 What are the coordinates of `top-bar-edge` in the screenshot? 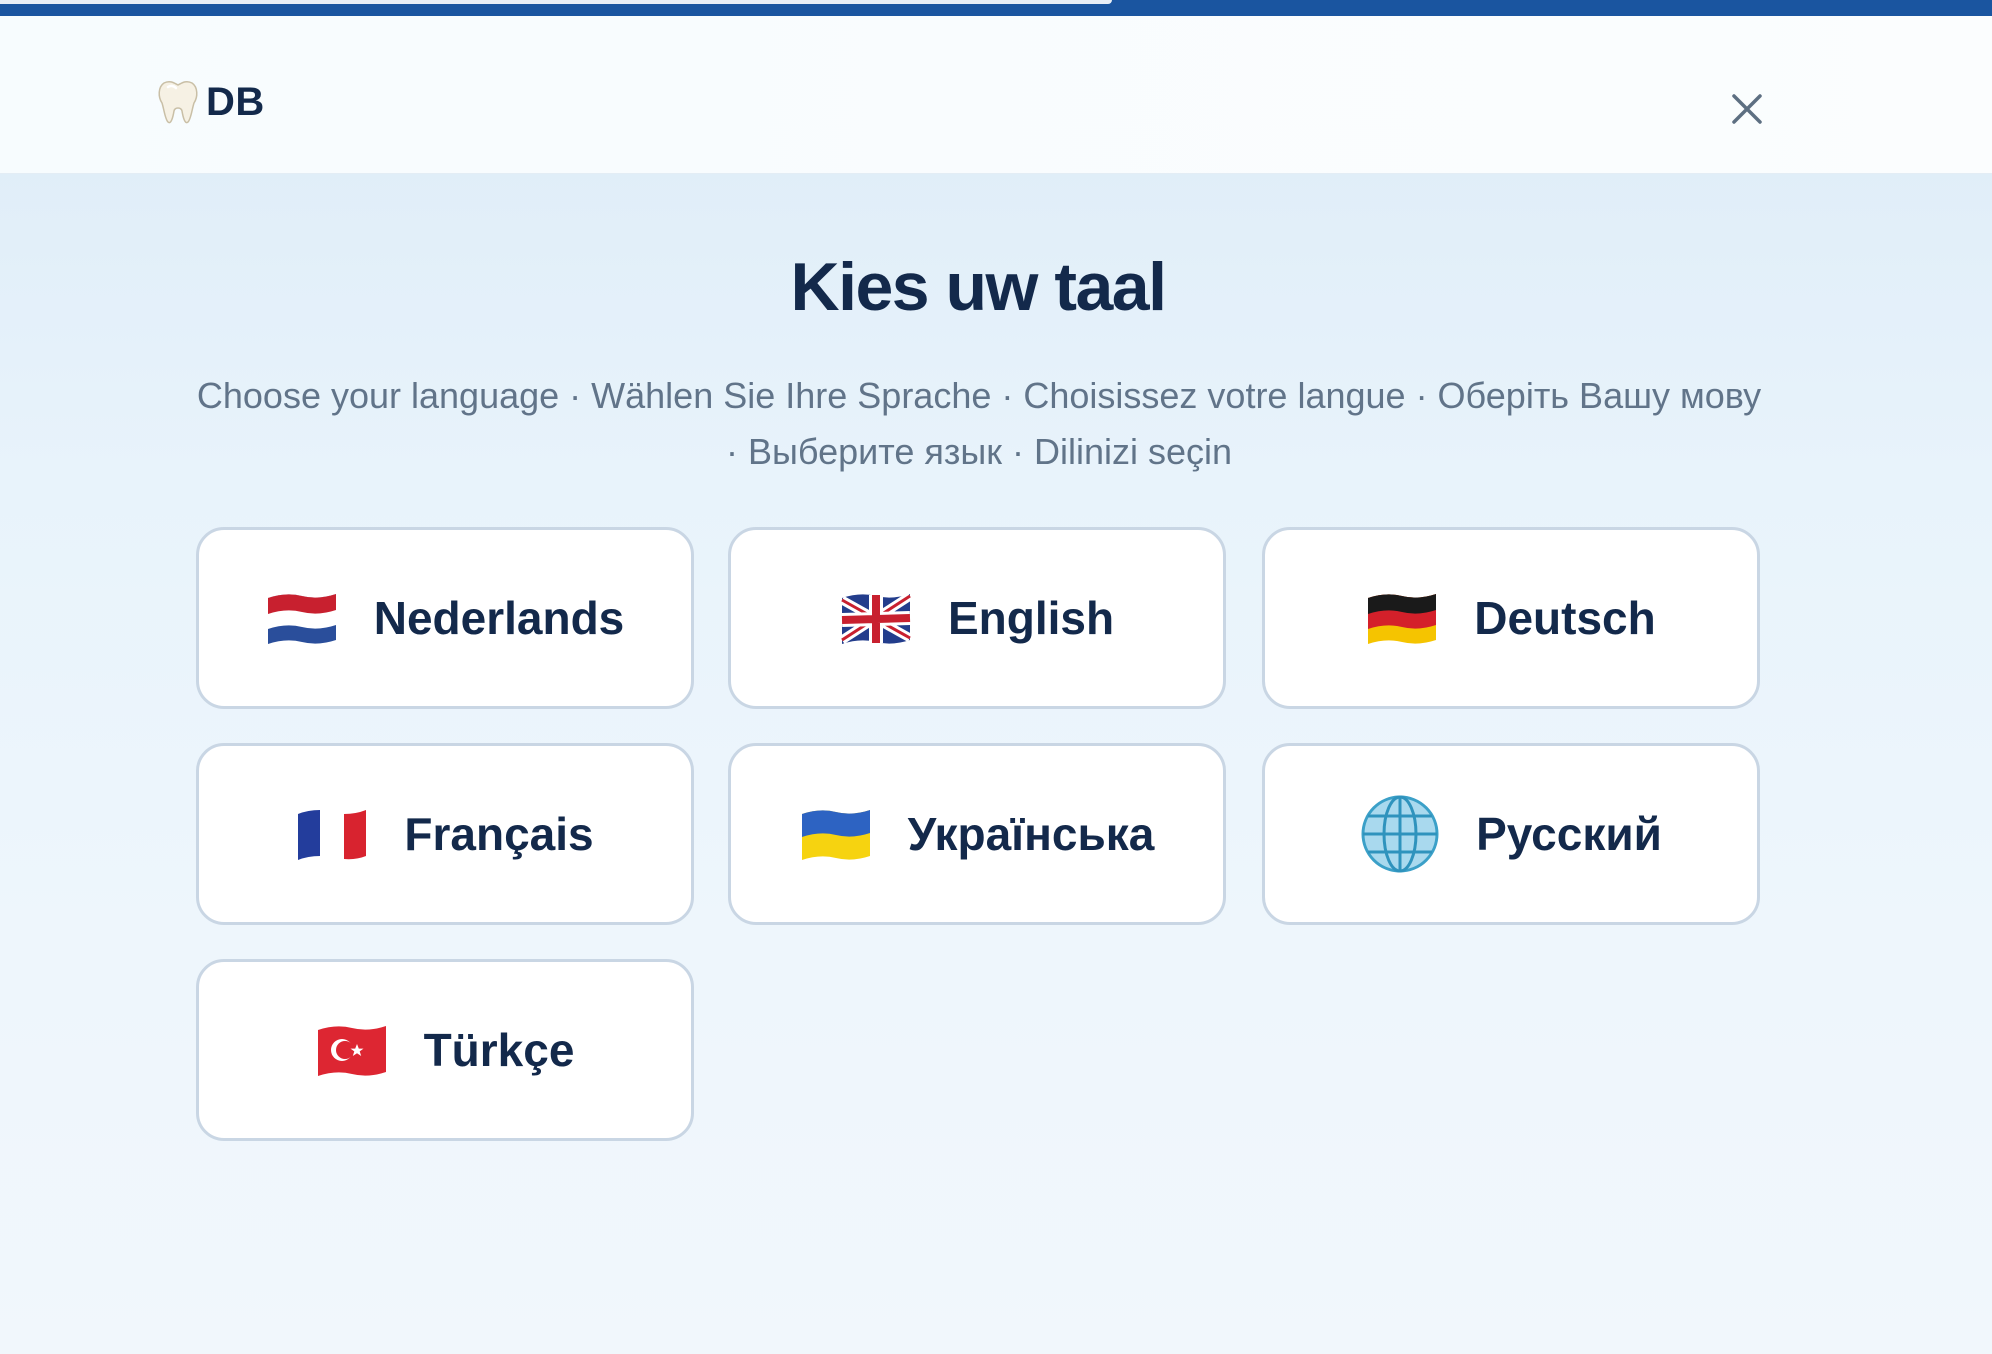 It's located at (556, 2).